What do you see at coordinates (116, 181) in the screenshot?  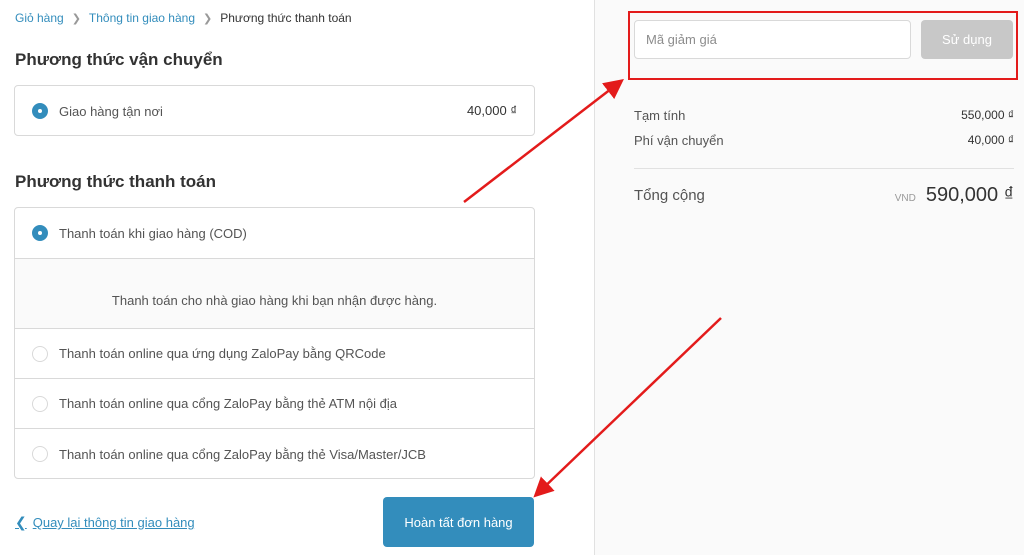 I see `payment-method-title: Phương thức thanh toán` at bounding box center [116, 181].